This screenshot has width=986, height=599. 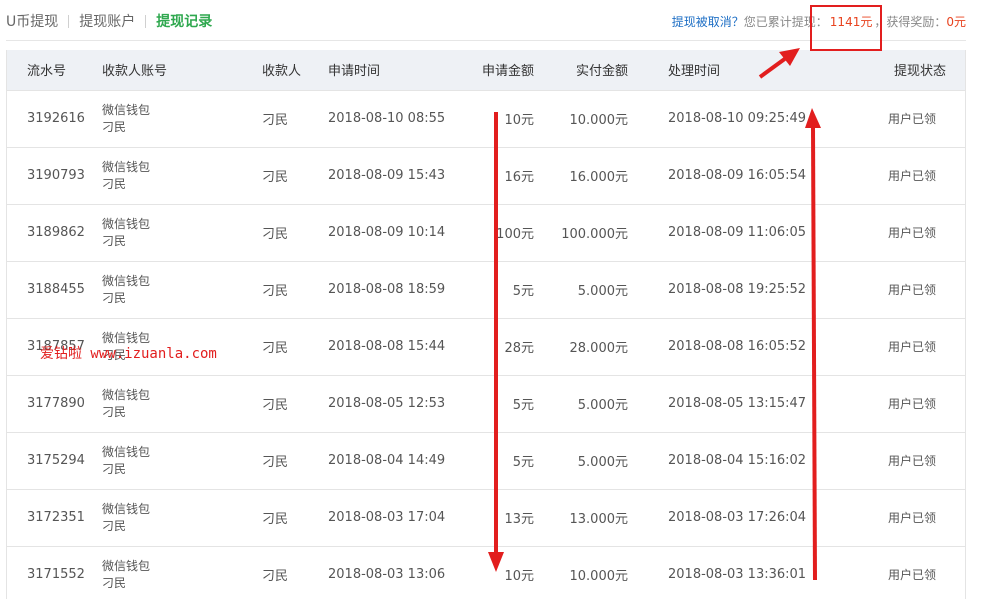 What do you see at coordinates (956, 21) in the screenshot?
I see `reward-amount: 0元` at bounding box center [956, 21].